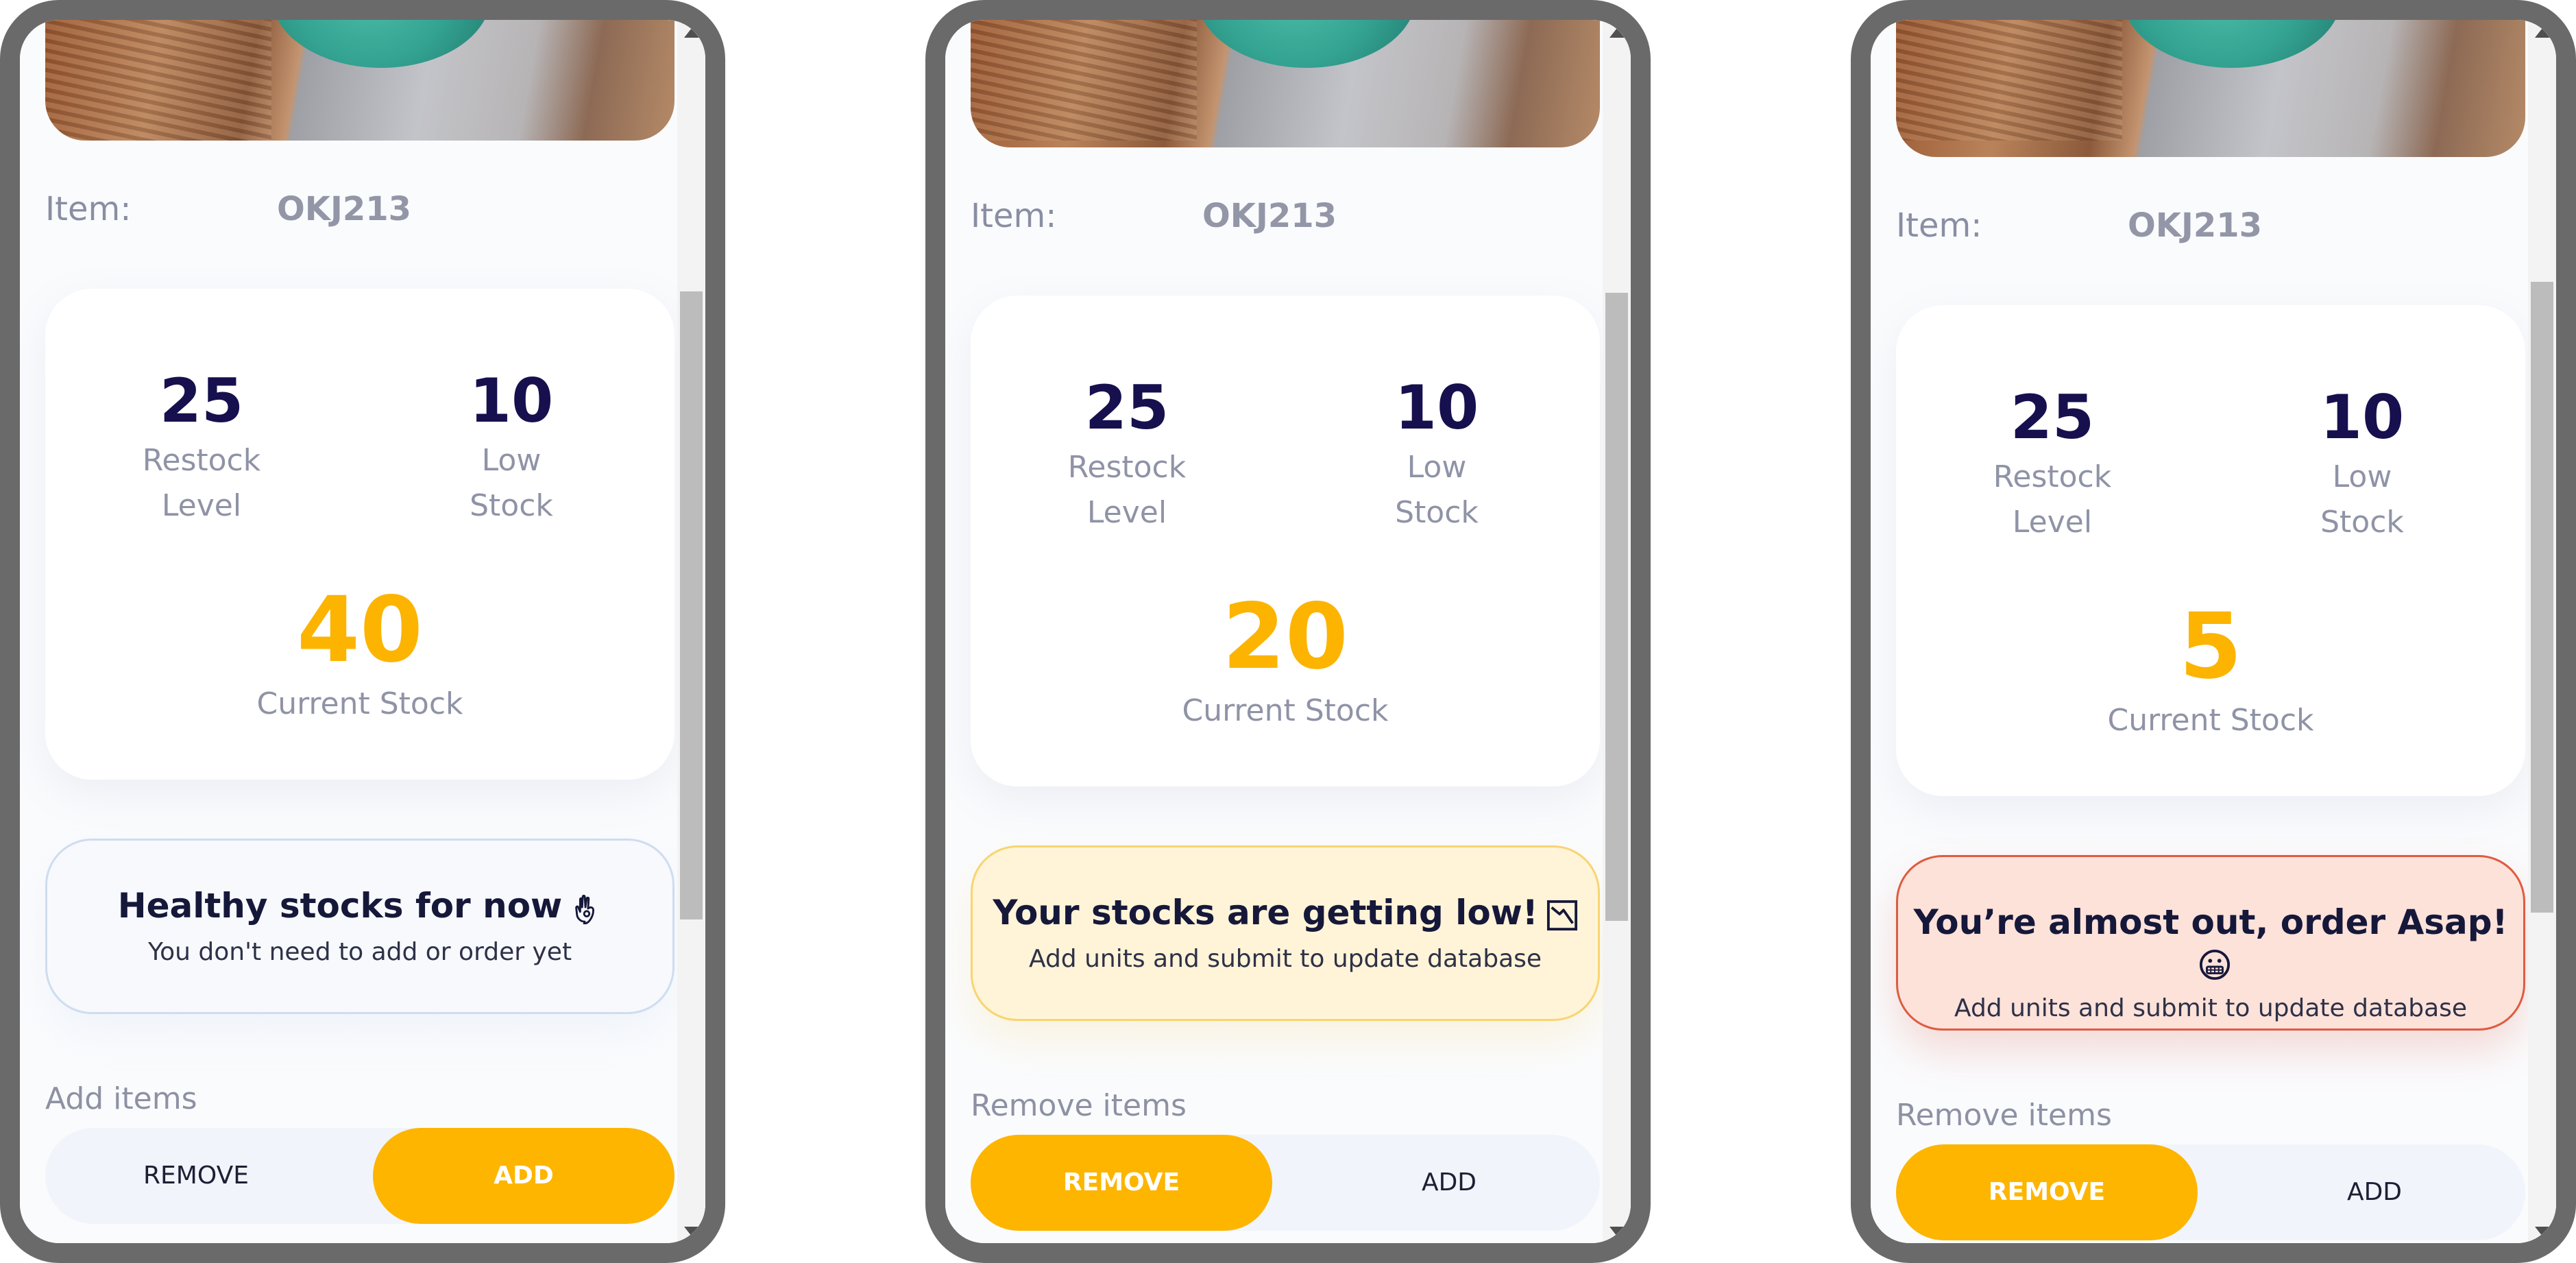 This screenshot has height=1263, width=2576. I want to click on grimace-face-icon, so click(2215, 965).